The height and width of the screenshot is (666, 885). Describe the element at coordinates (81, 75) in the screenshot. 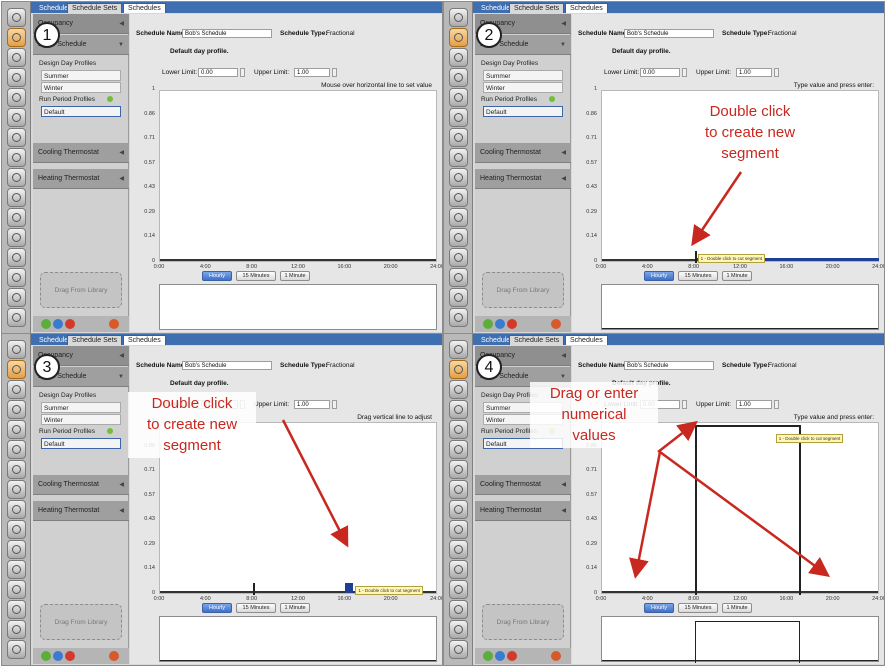

I see `design-day-item: Summer` at that location.